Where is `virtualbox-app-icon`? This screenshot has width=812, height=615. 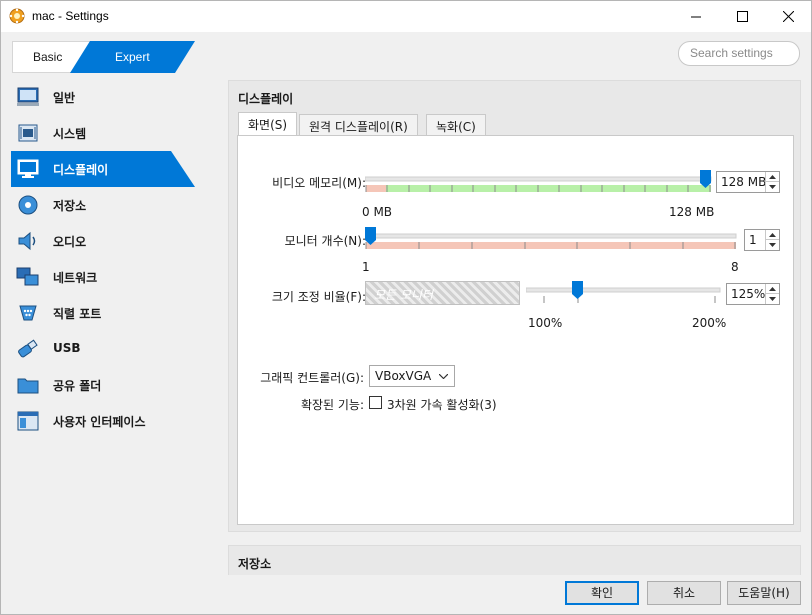
virtualbox-app-icon is located at coordinates (17, 16).